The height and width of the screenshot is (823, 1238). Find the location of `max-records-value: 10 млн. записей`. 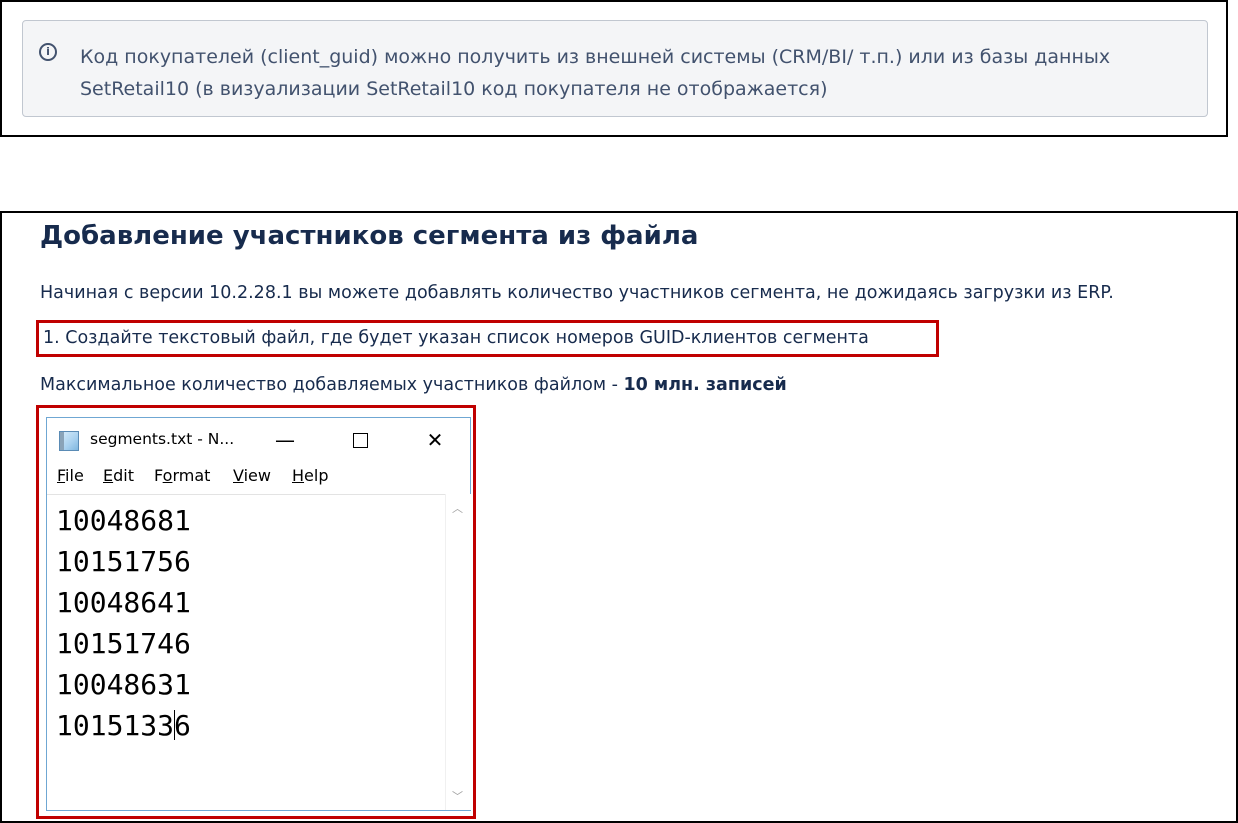

max-records-value: 10 млн. записей is located at coordinates (705, 385).